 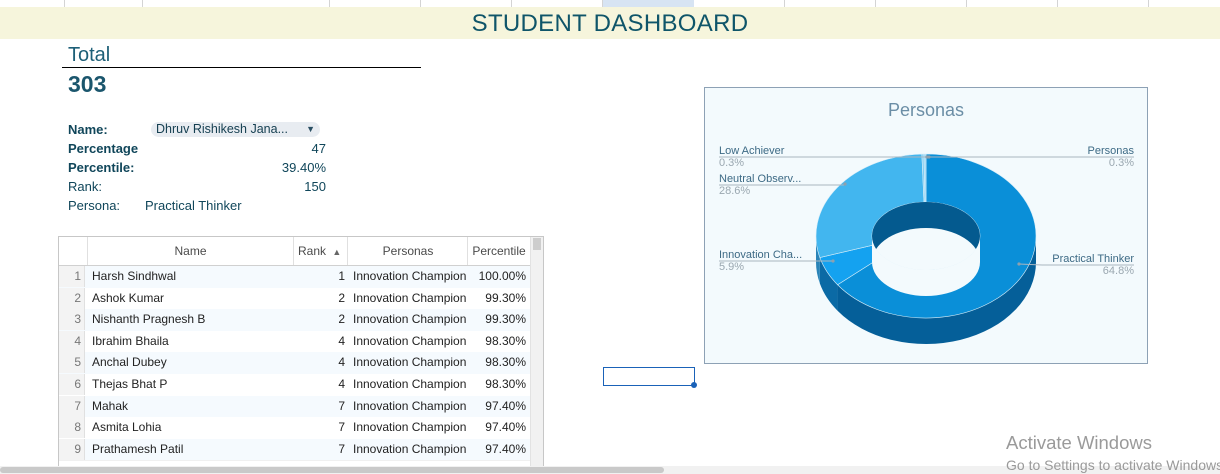 I want to click on rank-cell: 1, so click(x=341, y=276).